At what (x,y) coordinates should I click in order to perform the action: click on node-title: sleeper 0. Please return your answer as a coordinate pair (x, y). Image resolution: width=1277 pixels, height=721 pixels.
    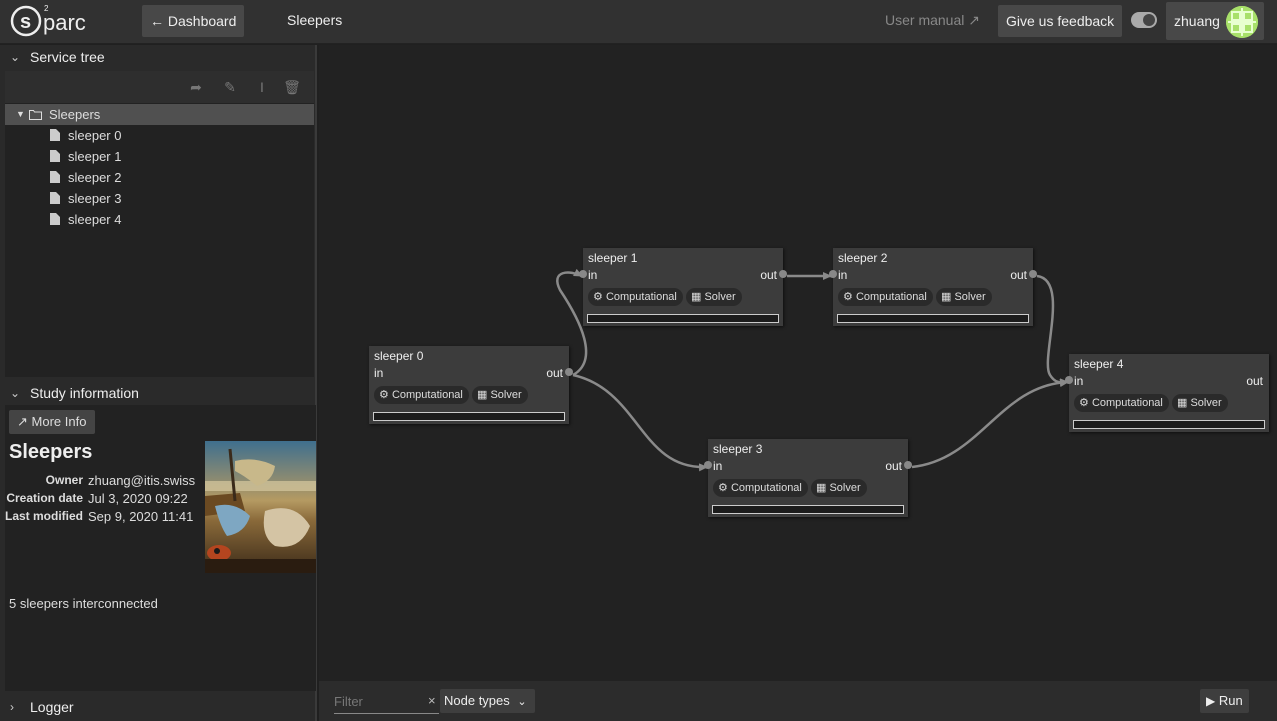
    Looking at the image, I should click on (399, 356).